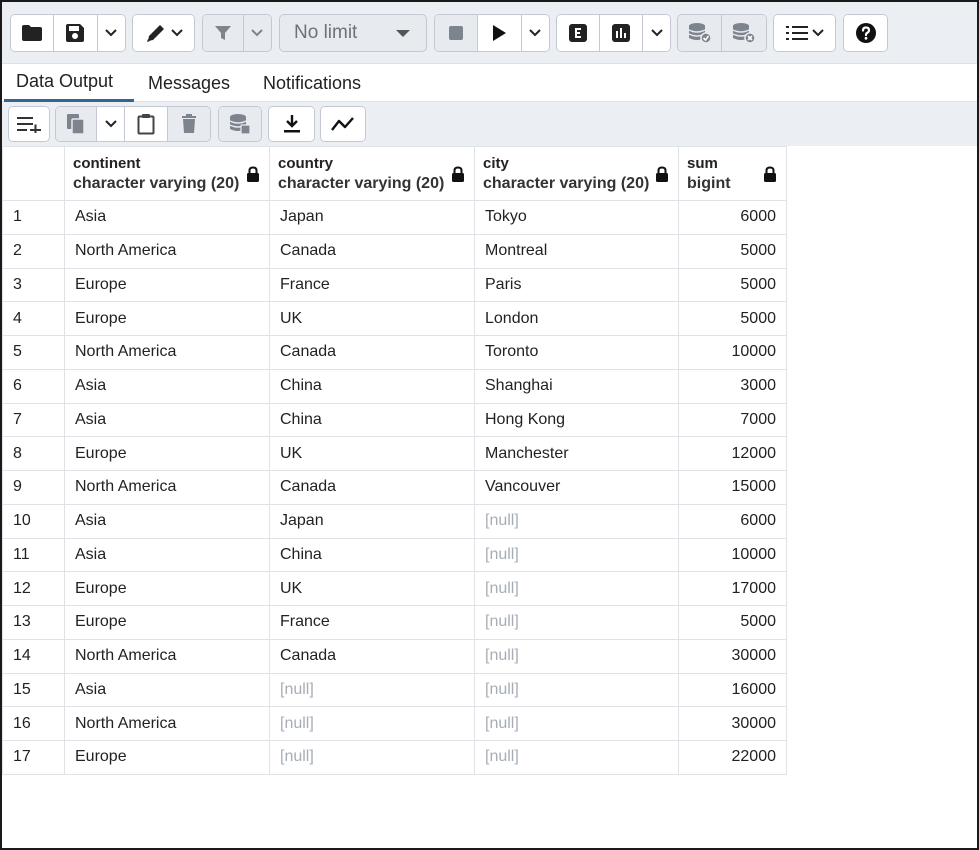 The width and height of the screenshot is (979, 850). What do you see at coordinates (111, 33) in the screenshot?
I see `save-options-dropdown` at bounding box center [111, 33].